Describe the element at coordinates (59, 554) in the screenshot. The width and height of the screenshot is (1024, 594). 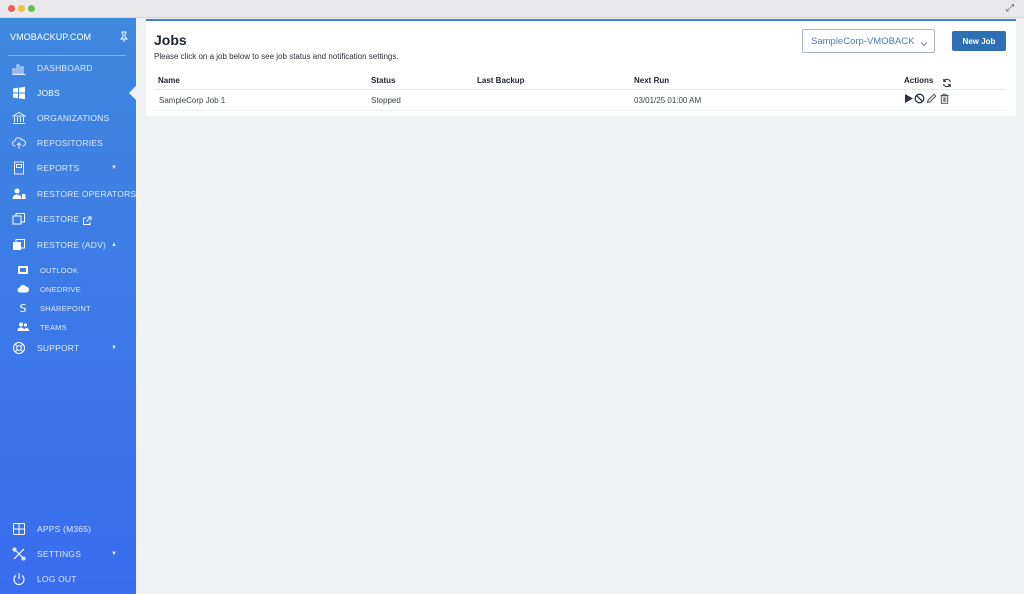
I see `sidebar-item-label: SETTINGS` at that location.